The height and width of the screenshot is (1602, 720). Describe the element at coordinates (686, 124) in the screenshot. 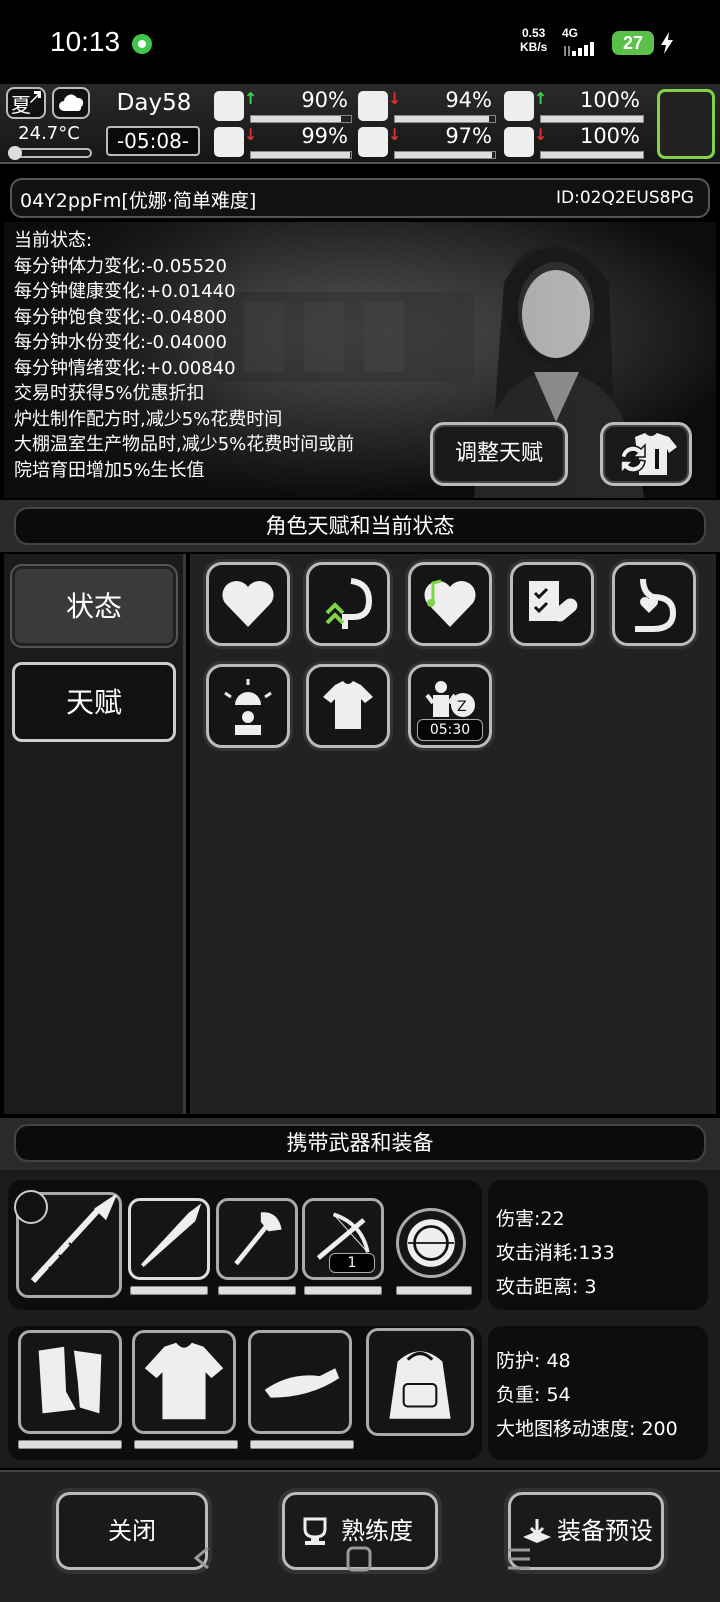

I see `portrait-slot` at that location.